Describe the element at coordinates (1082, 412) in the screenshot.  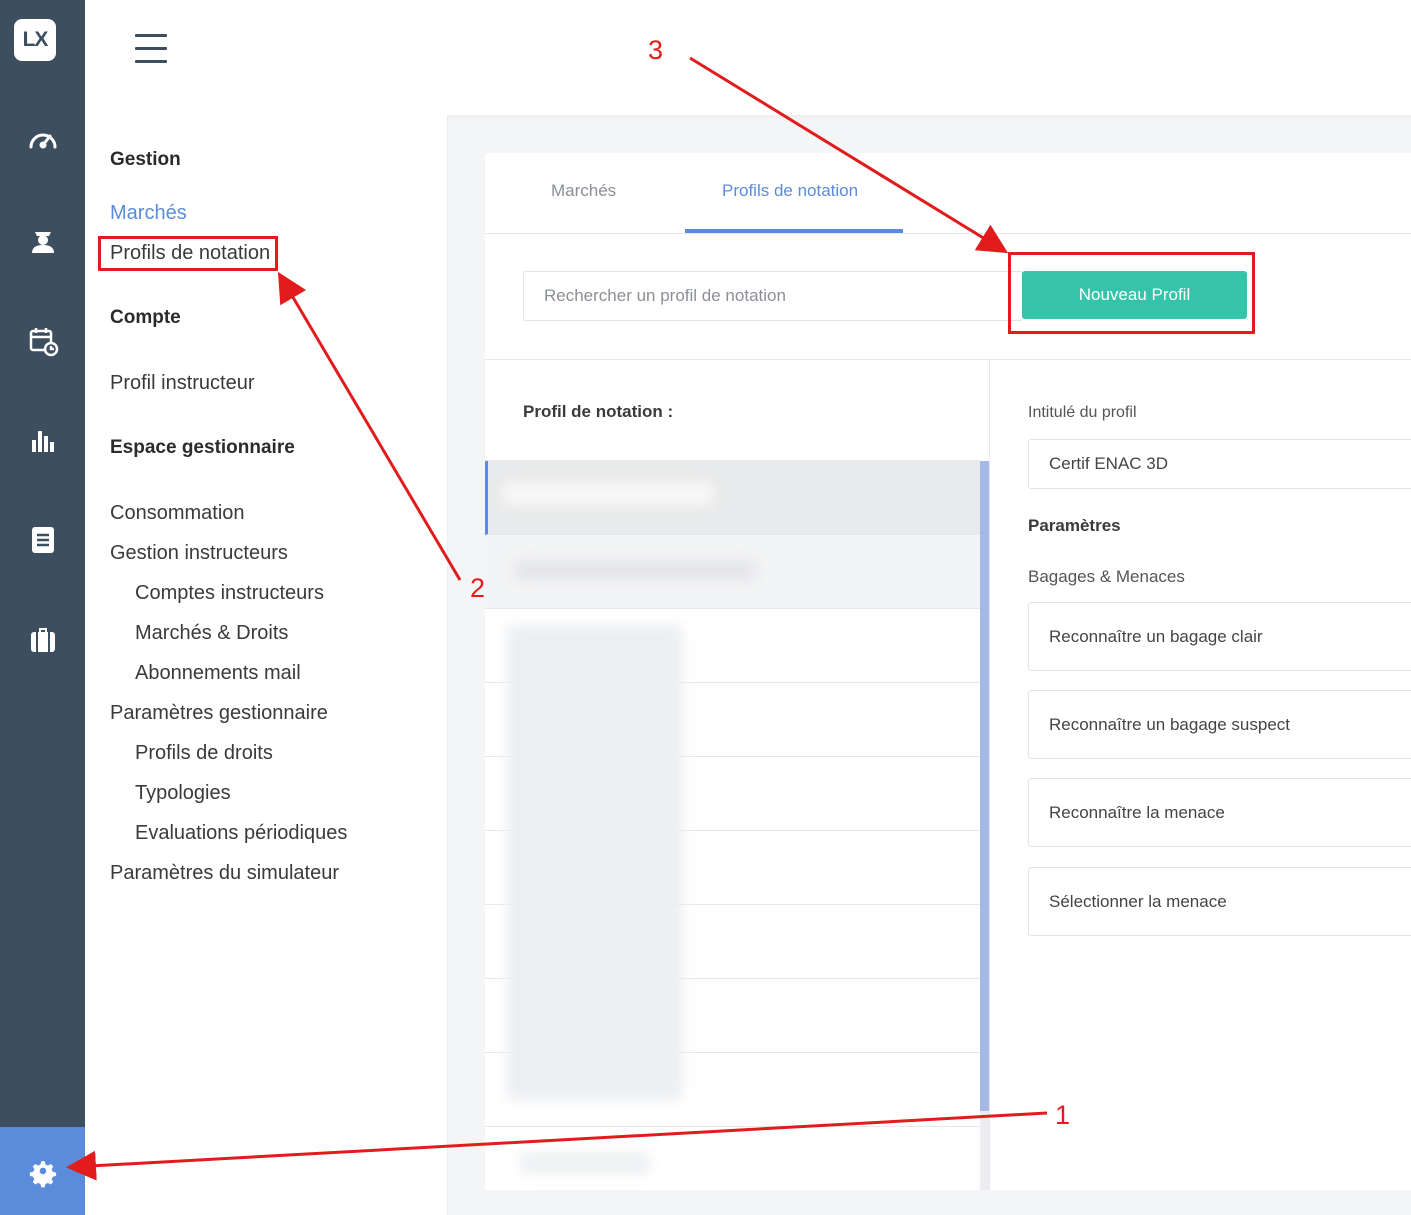
I see `intitule-label: Intitulé du profil` at that location.